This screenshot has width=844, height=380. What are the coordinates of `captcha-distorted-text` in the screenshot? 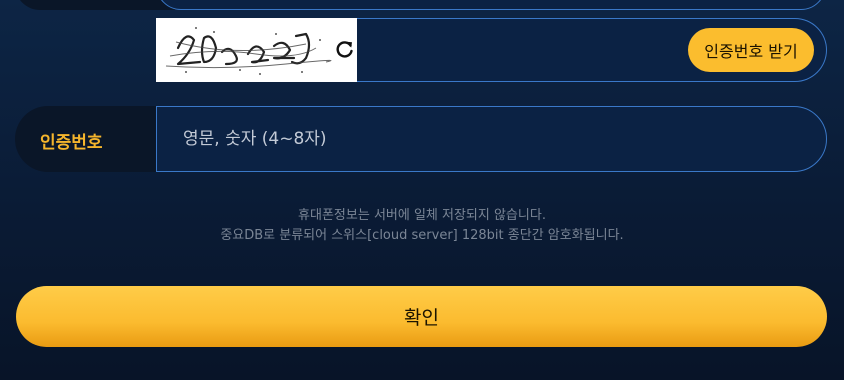 It's located at (256, 50).